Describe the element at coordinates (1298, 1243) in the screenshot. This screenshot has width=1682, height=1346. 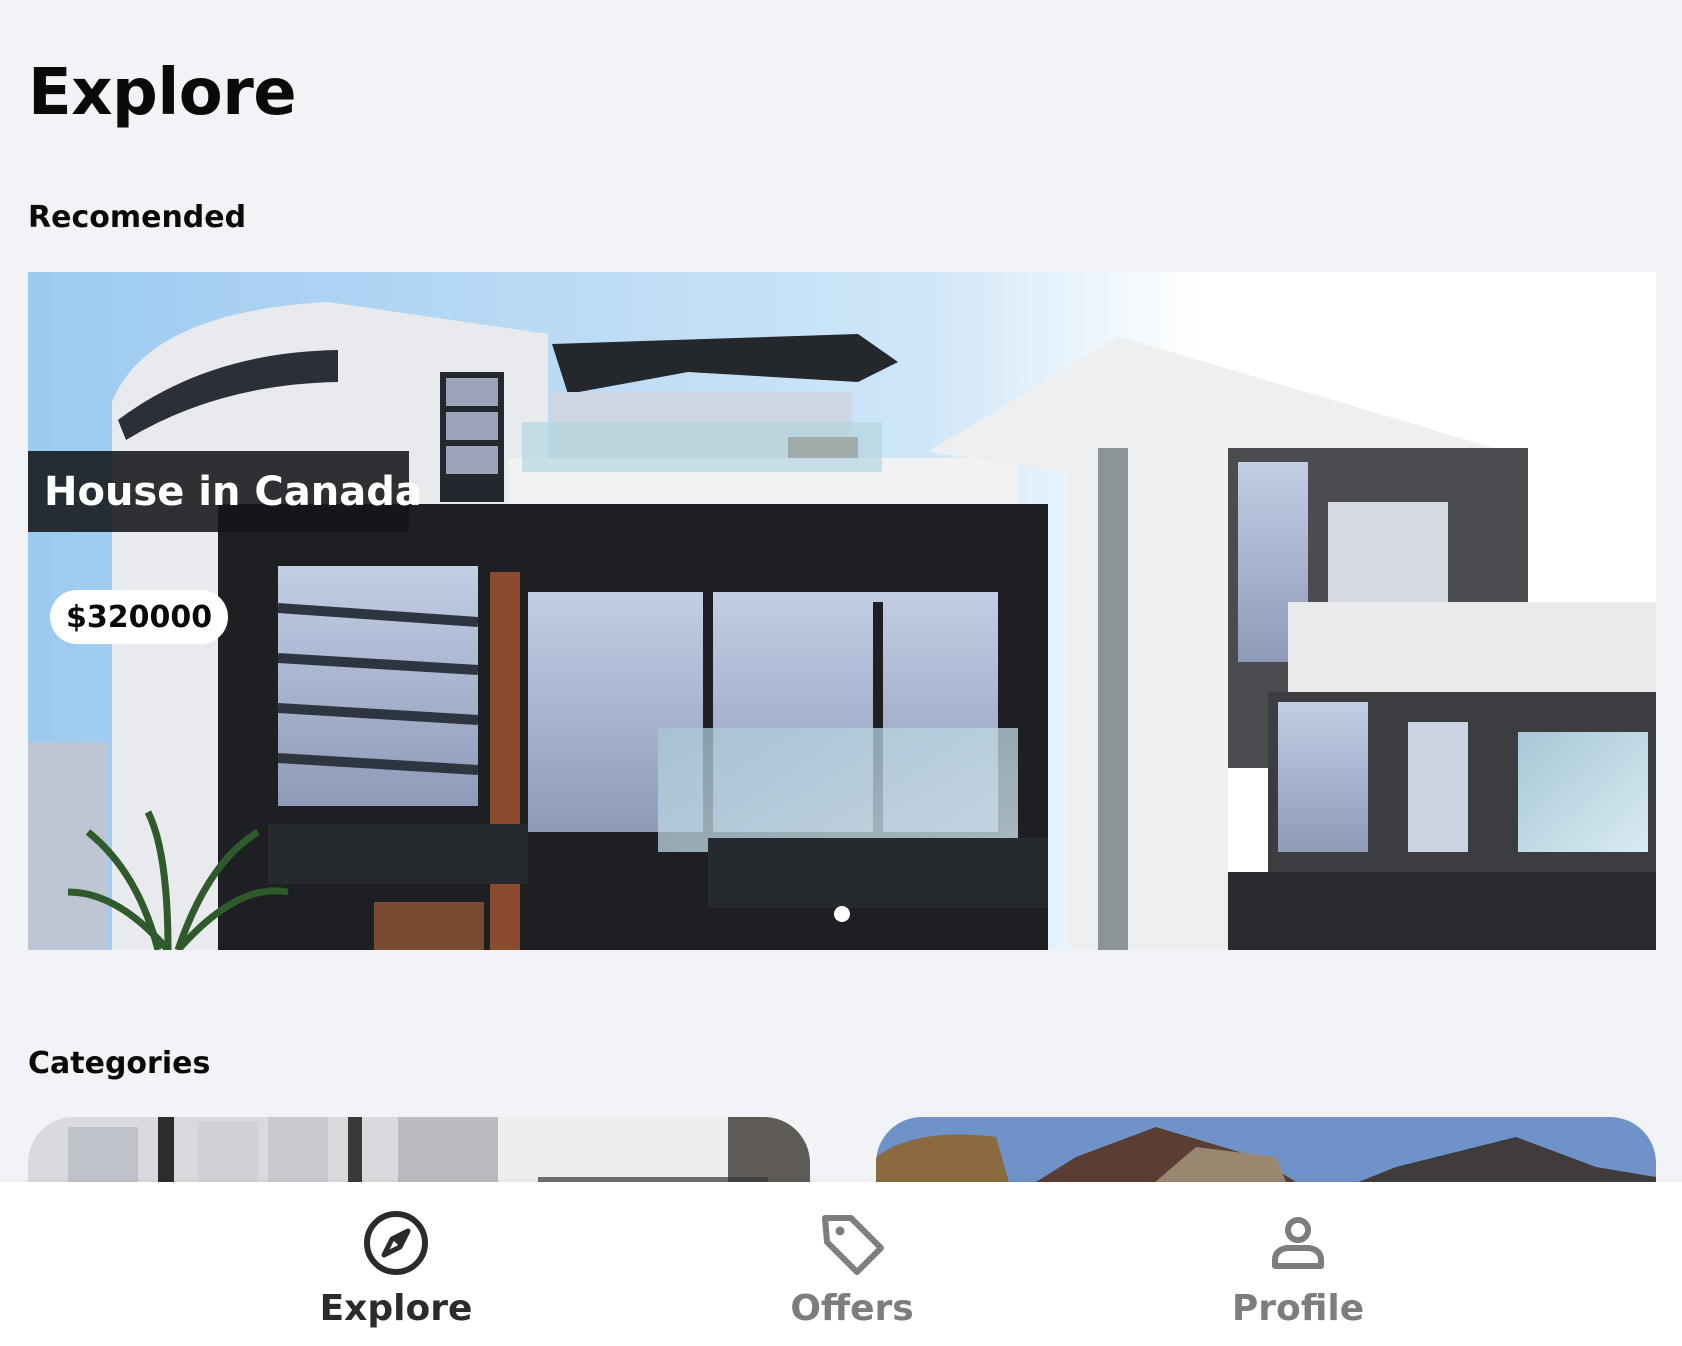
I see `person-icon` at that location.